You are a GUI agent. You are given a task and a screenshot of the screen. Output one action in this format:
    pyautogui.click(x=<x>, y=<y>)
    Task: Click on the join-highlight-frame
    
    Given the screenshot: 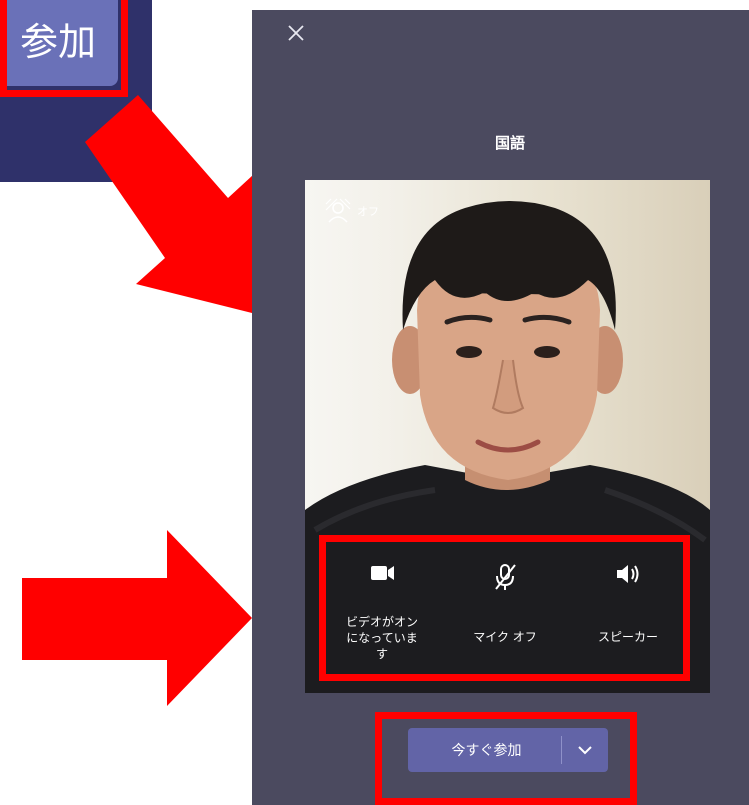 What is the action you would take?
    pyautogui.click(x=506, y=758)
    